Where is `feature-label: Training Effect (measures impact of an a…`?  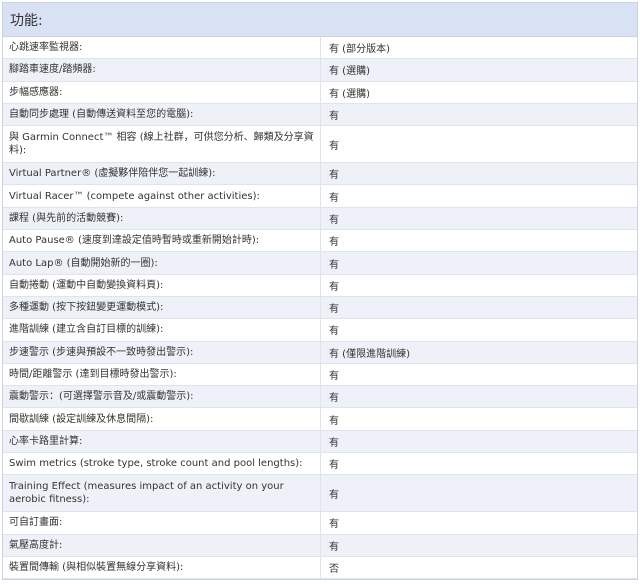 feature-label: Training Effect (measures impact of an a… is located at coordinates (162, 493).